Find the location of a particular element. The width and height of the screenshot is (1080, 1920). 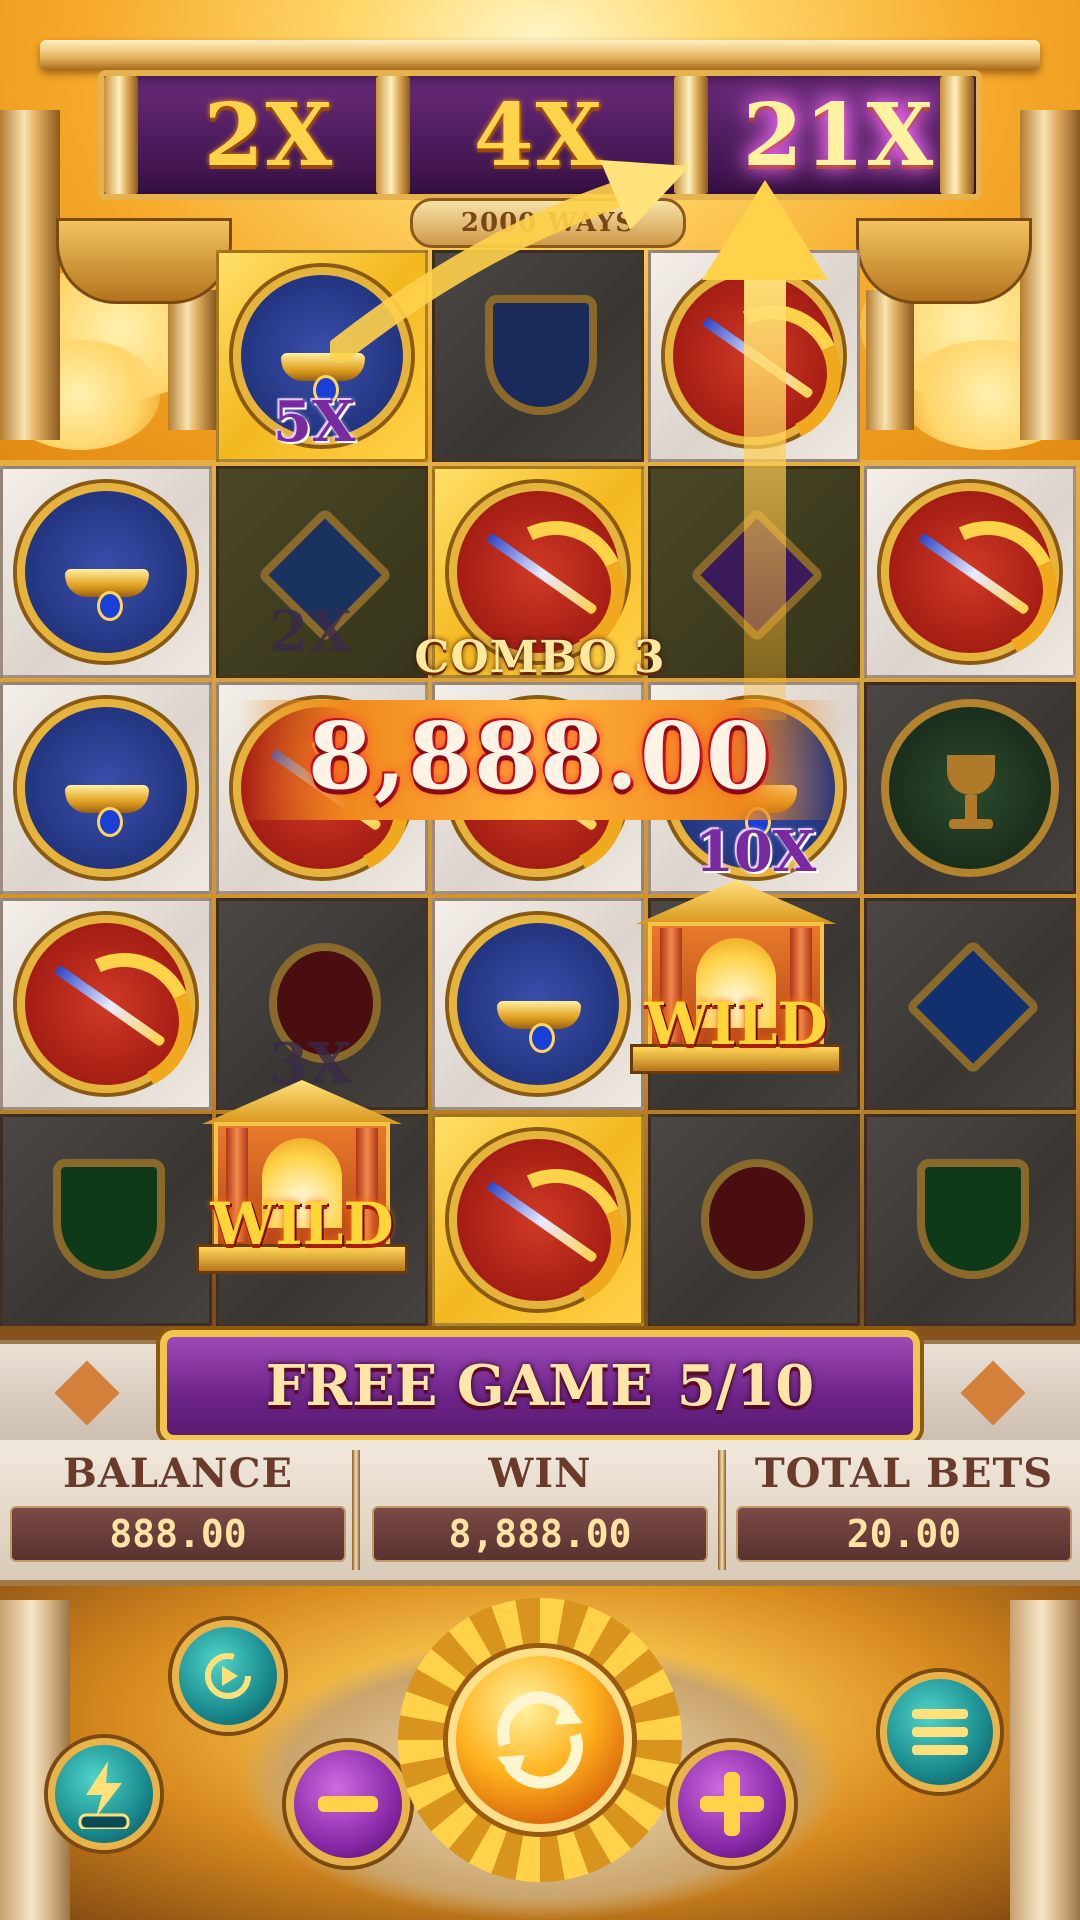

turbo-button is located at coordinates (104, 1794).